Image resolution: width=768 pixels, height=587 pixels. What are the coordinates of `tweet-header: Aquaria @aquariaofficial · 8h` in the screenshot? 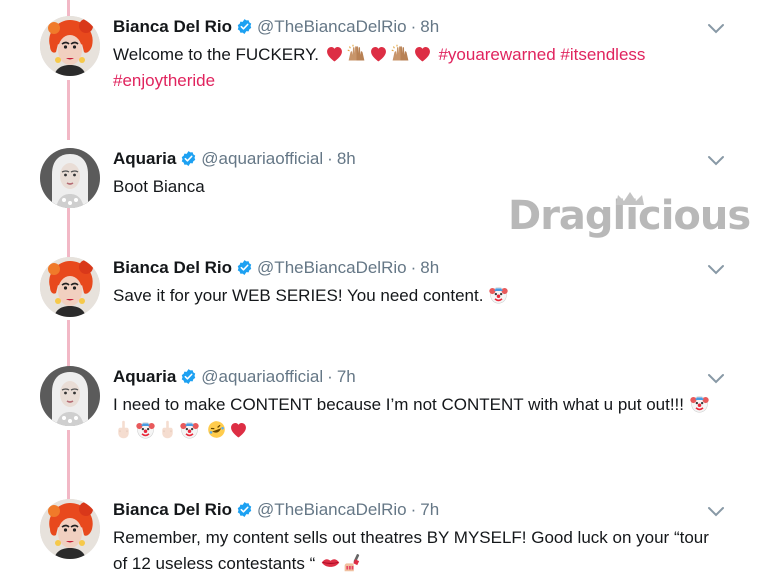 It's located at (234, 159).